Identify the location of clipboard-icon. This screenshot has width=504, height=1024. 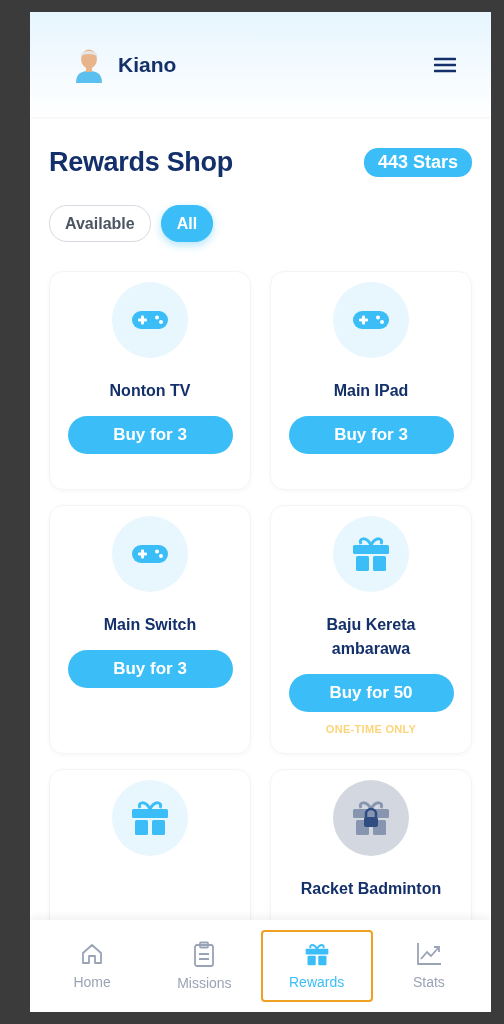
(204, 954).